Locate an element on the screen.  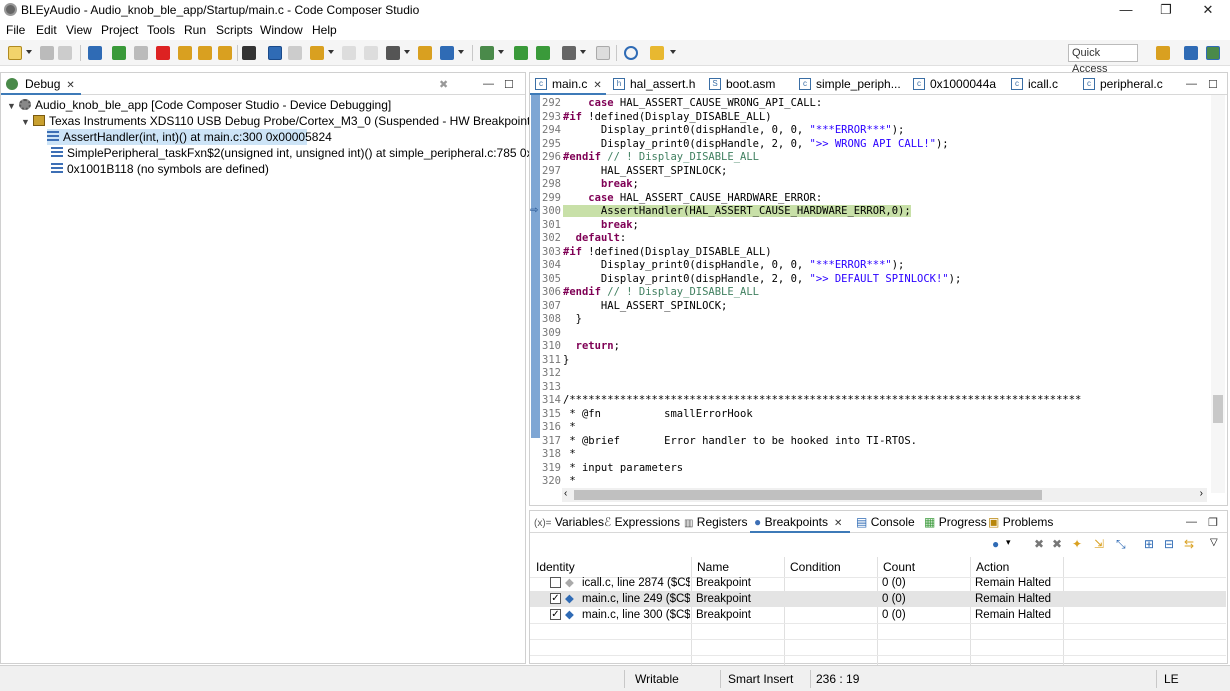
run-icon is located at coordinates (425, 53).